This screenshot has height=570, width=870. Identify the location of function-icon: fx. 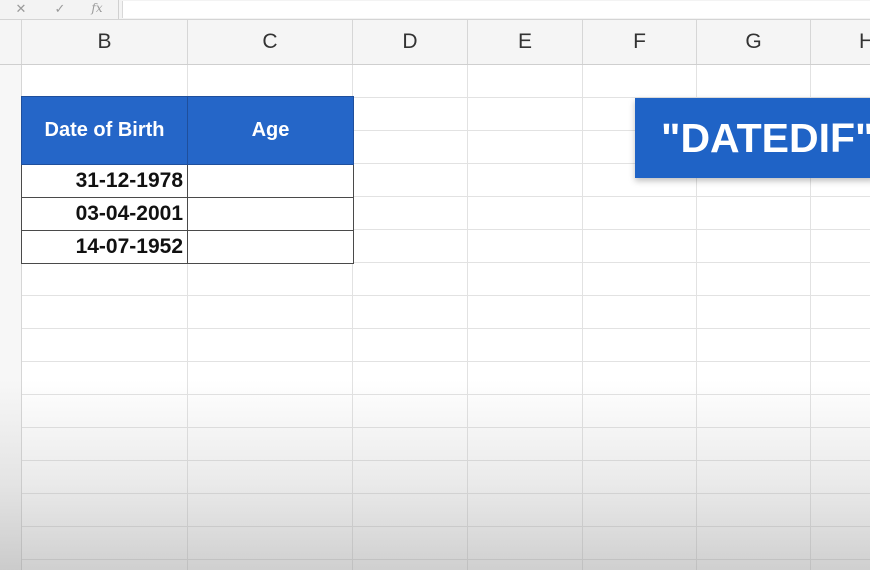
(97, 9).